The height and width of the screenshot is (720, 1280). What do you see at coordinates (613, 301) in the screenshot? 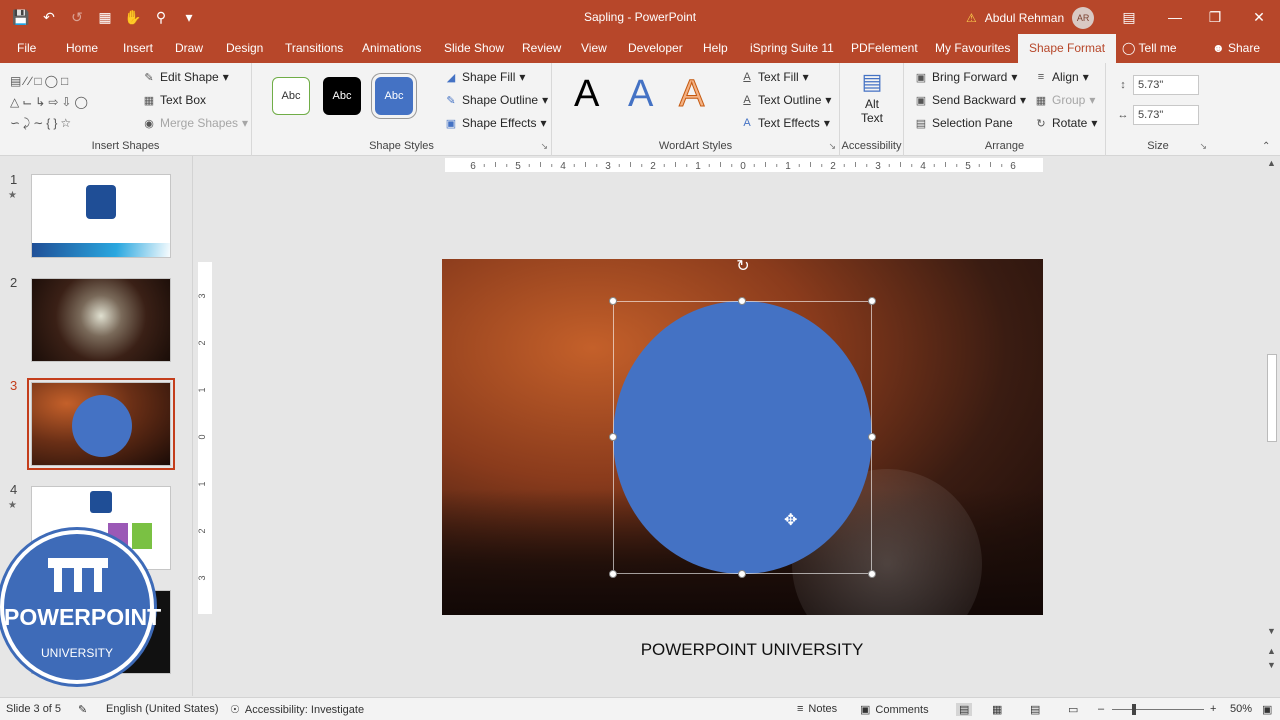
I see `resize-handle-tl` at bounding box center [613, 301].